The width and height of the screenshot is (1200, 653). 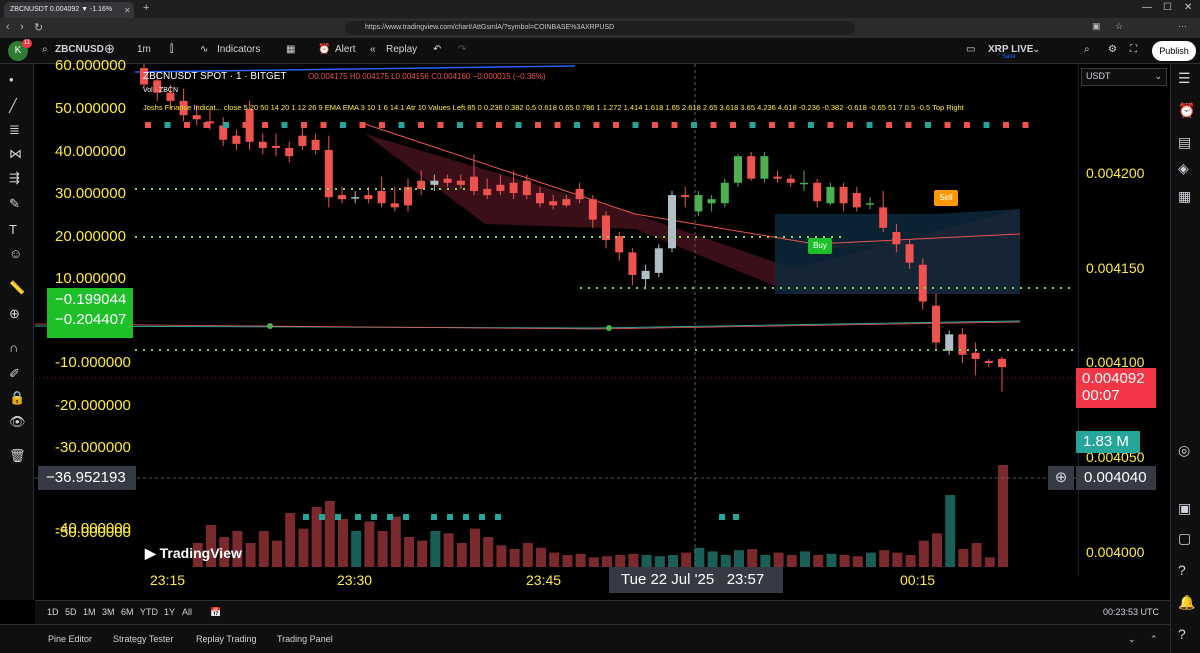 I want to click on maximize-icon: ☐, so click(x=1167, y=7).